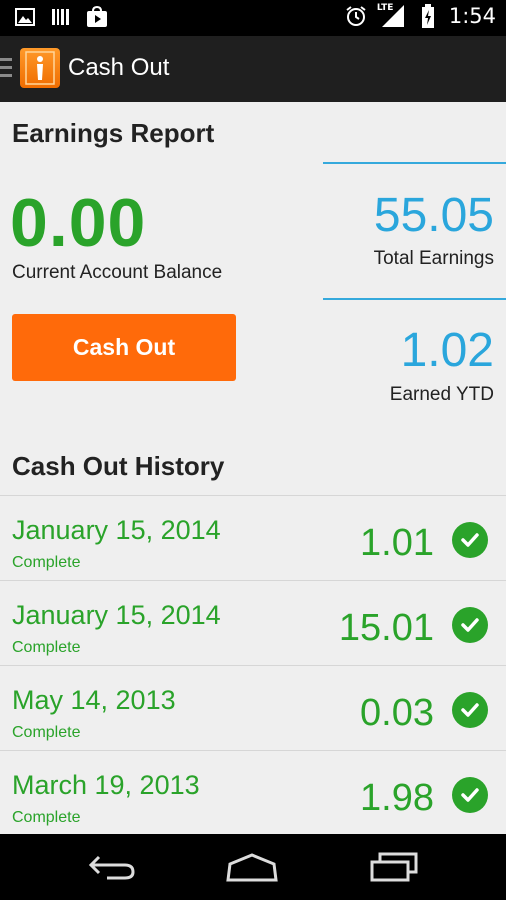 The image size is (506, 900). What do you see at coordinates (253, 707) in the screenshot?
I see `history-row: May 14, 2013 Complete 0.03` at bounding box center [253, 707].